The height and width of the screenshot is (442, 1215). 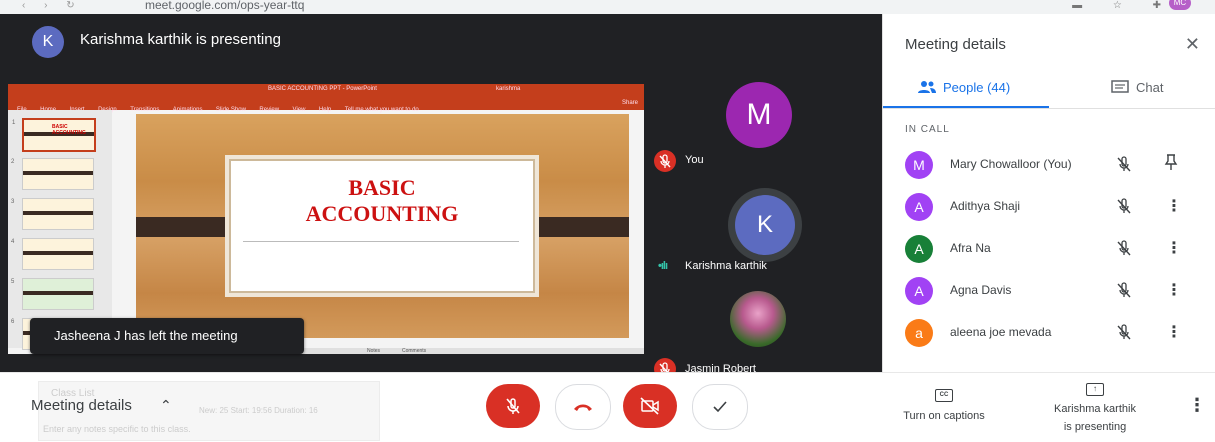 What do you see at coordinates (414, 351) in the screenshot?
I see `ppt-comments: Comments` at bounding box center [414, 351].